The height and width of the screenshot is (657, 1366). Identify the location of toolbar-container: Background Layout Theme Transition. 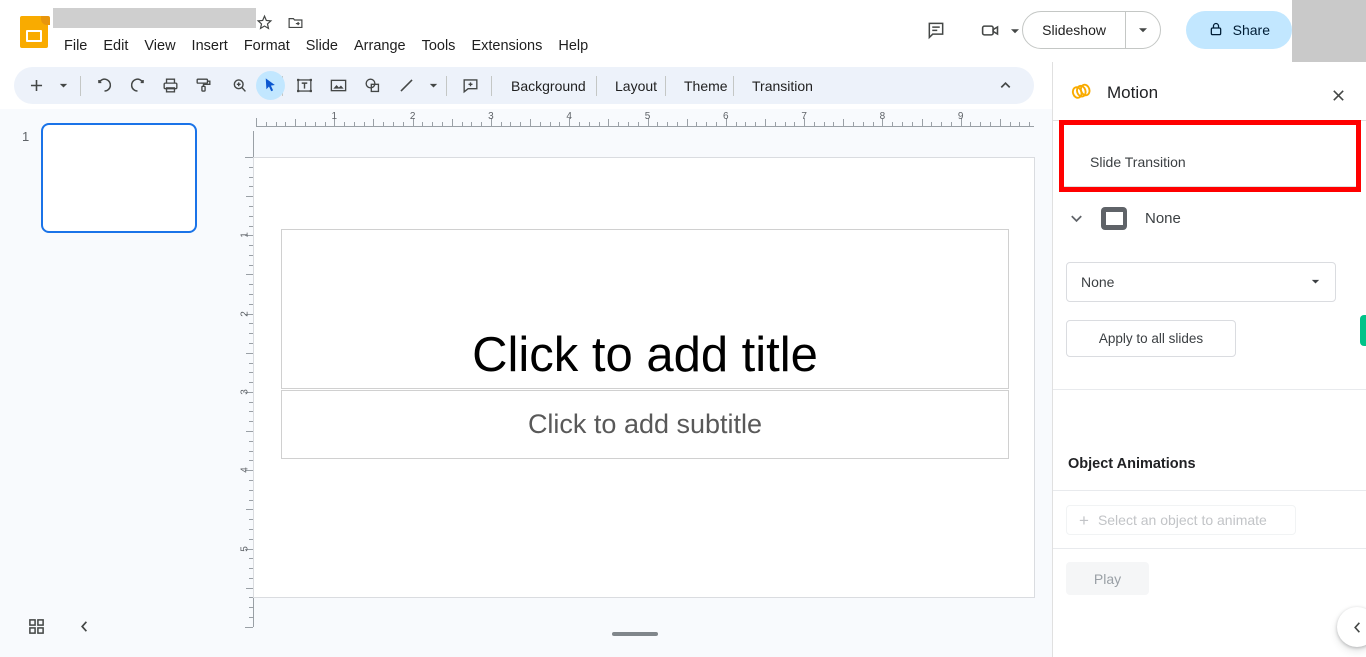
(526, 85).